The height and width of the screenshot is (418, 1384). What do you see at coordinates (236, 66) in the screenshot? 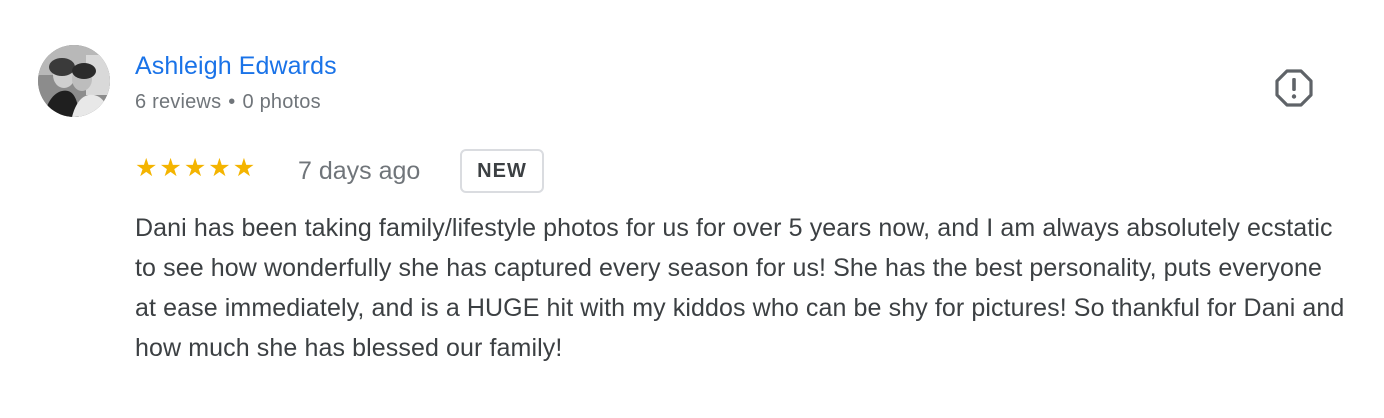
I see `author-name-link: Ashleigh Edwards` at bounding box center [236, 66].